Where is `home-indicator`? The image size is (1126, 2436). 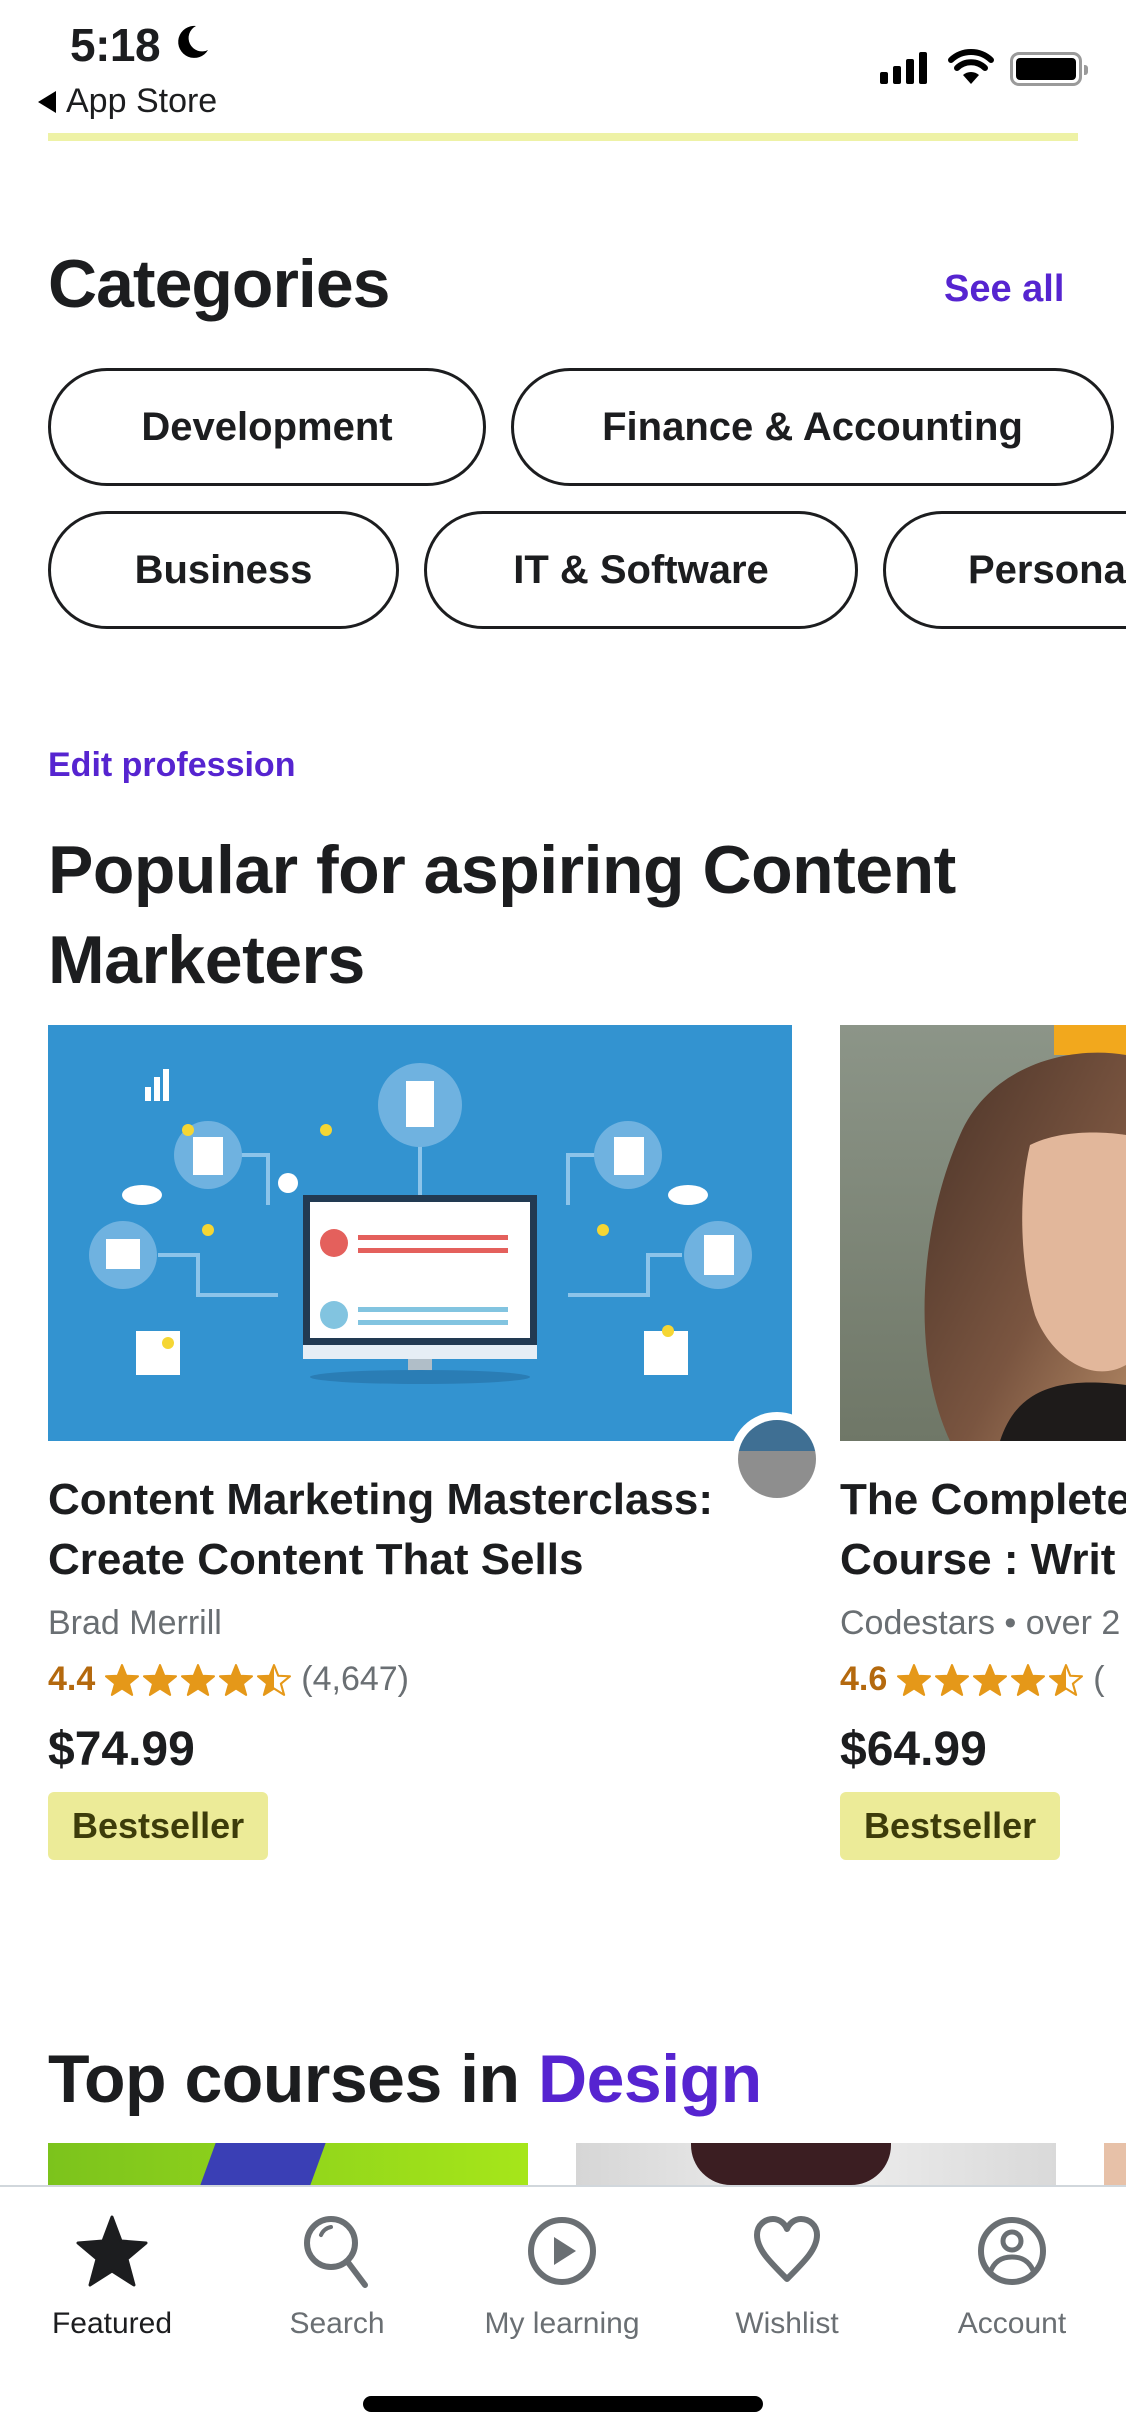 home-indicator is located at coordinates (563, 2404).